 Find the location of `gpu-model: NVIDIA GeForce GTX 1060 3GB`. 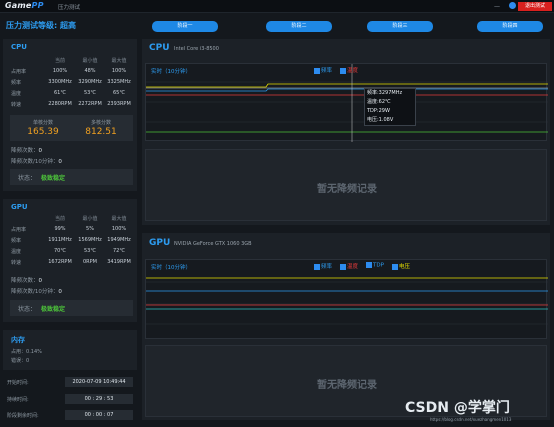

gpu-model: NVIDIA GeForce GTX 1060 3GB is located at coordinates (213, 244).